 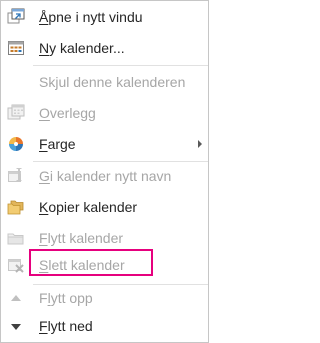 What do you see at coordinates (66, 298) in the screenshot?
I see `menu-item-label: Flytt opp` at bounding box center [66, 298].